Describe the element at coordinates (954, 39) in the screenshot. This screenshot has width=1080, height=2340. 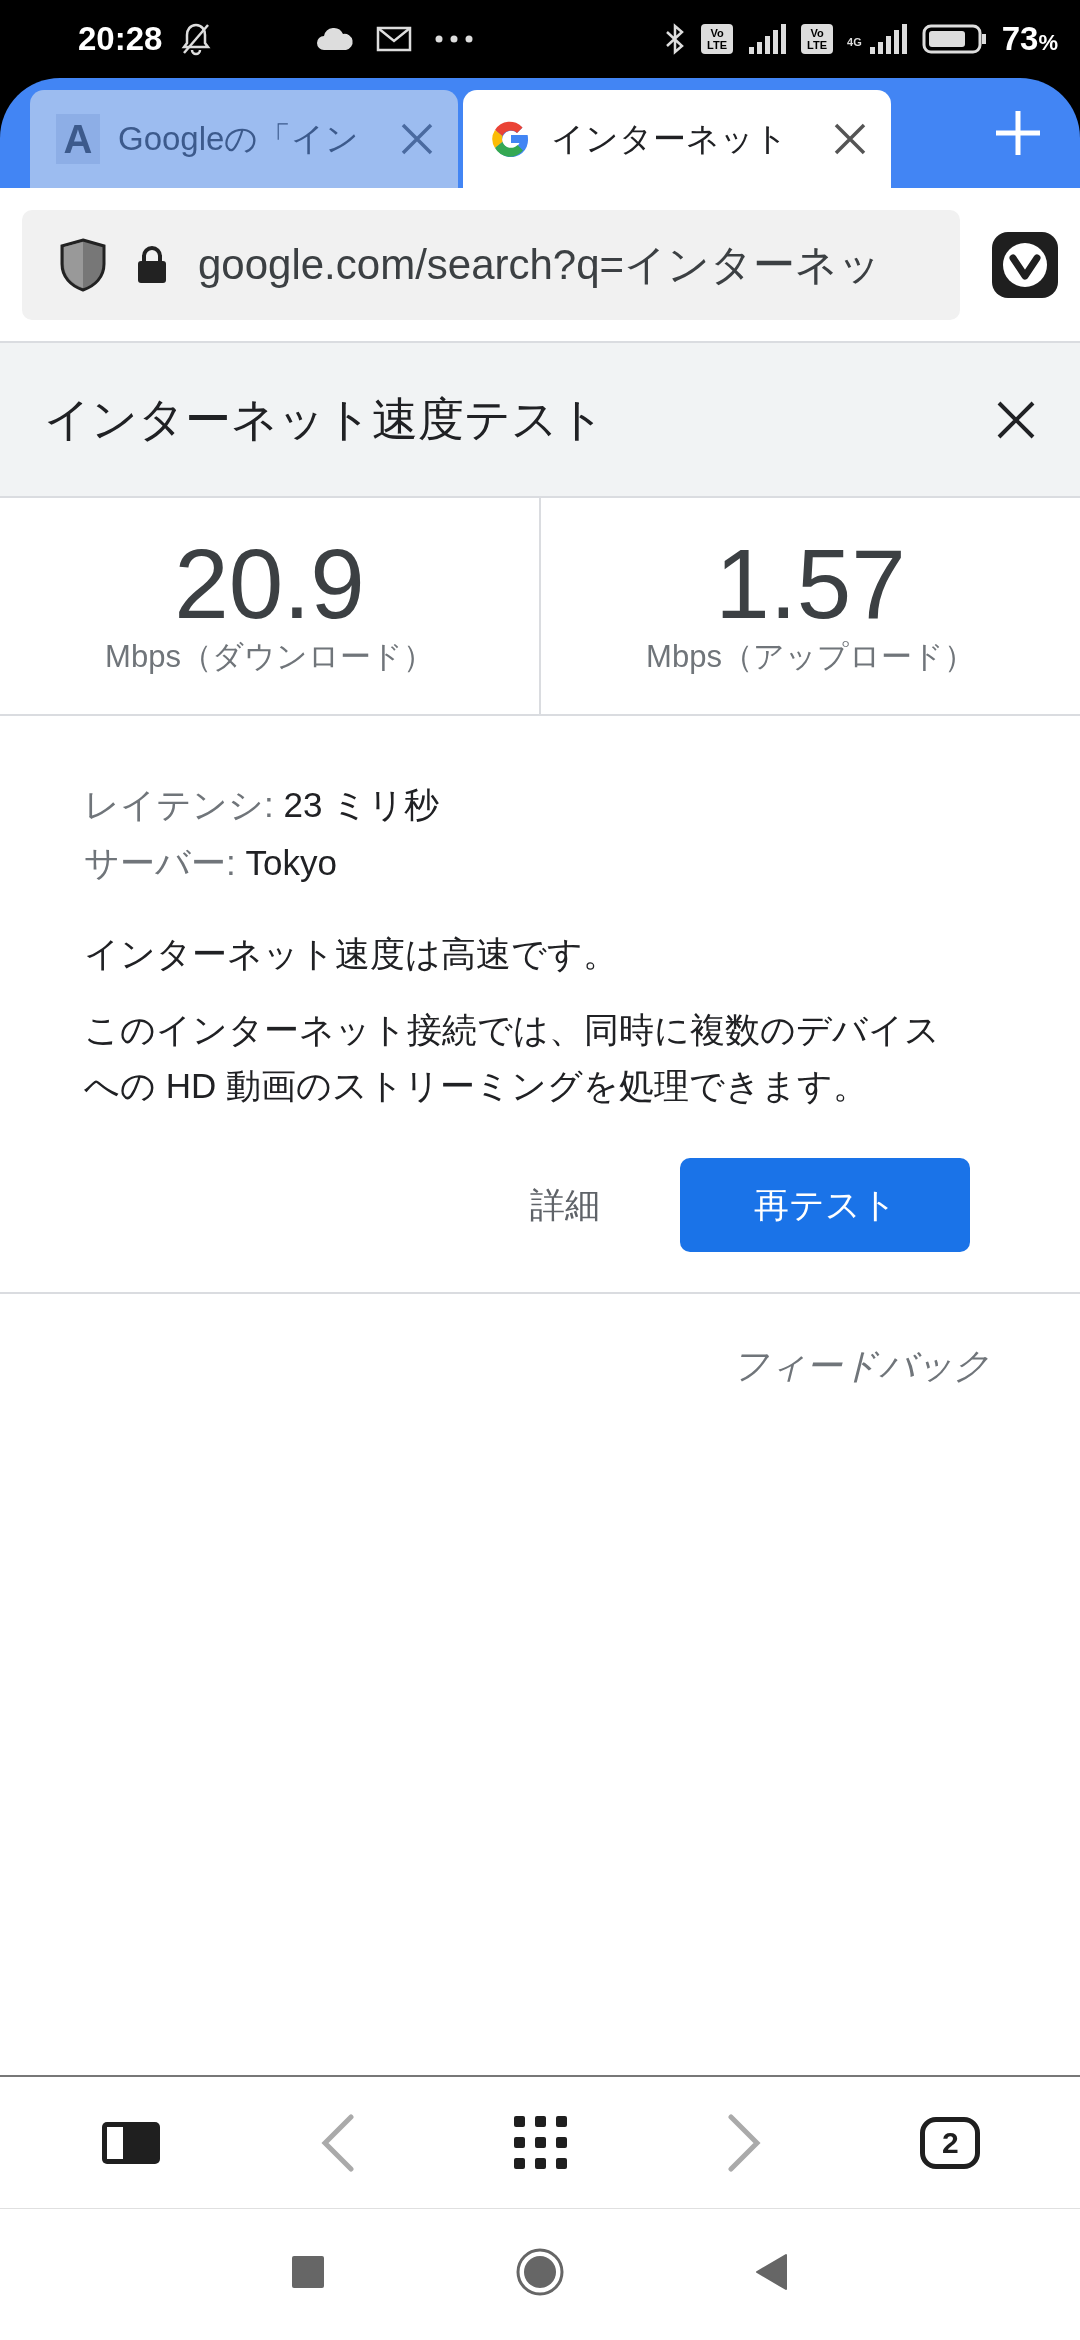
I see `battery-icon` at that location.